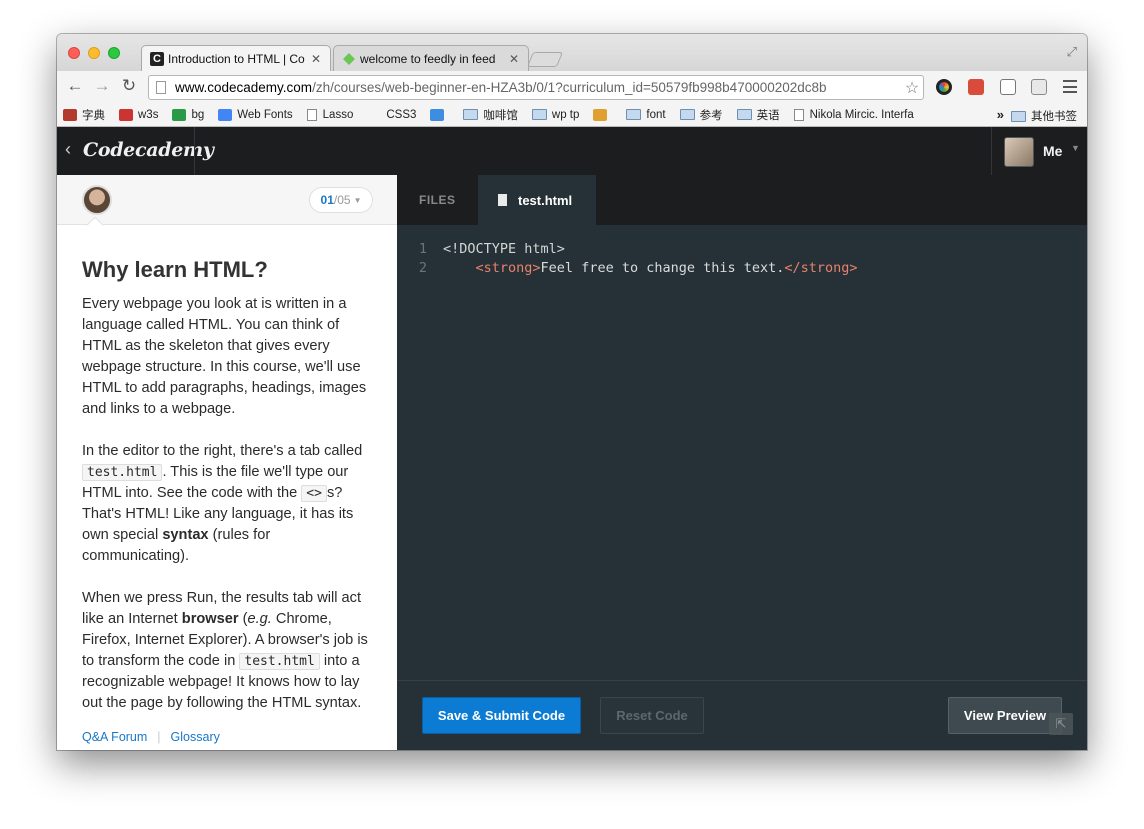 The image size is (1144, 829). Describe the element at coordinates (912, 88) in the screenshot. I see `bookmark-star-icon: ☆` at that location.